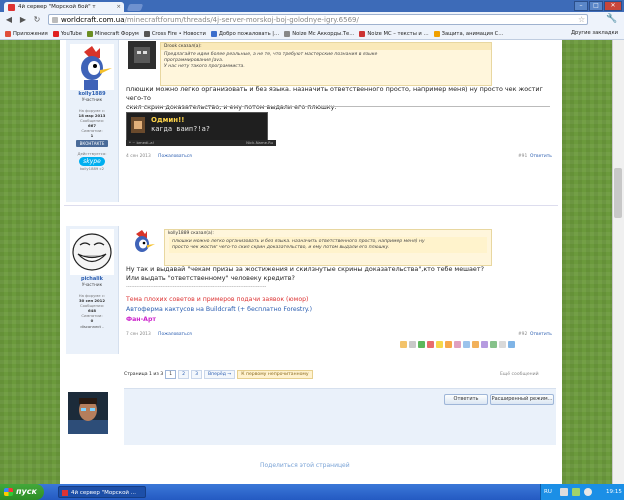 The image size is (624, 500). I want to click on post2-reply-link: Ответить, so click(541, 334).